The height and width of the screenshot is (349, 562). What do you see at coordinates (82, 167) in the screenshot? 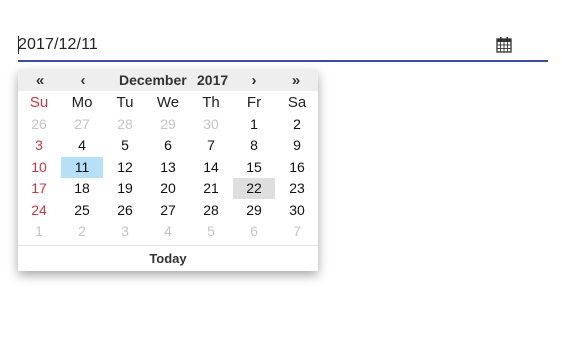
I see `calendar-day: 11` at bounding box center [82, 167].